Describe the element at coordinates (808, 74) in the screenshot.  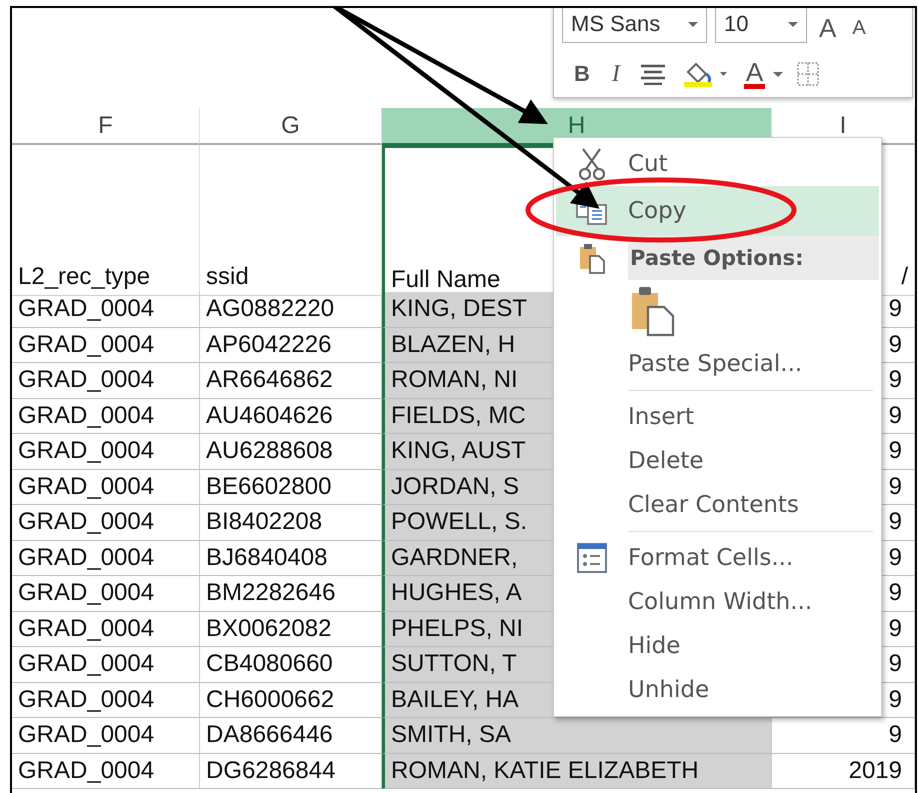
I see `borders-icon` at that location.